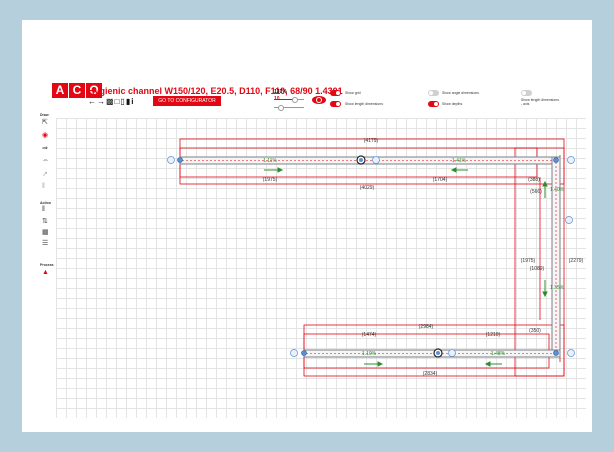 Image resolution: width=614 pixels, height=452 pixels. Describe the element at coordinates (576, 261) in the screenshot. I see `dimension-label: (2279)` at that location.